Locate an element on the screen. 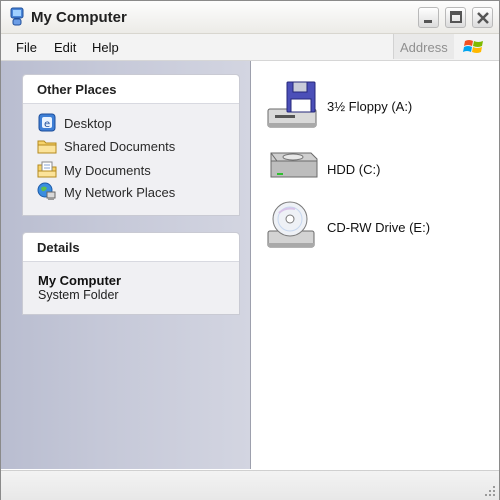 The image size is (500, 500). drive-cd: CD-RW Drive (E:) is located at coordinates (375, 229).